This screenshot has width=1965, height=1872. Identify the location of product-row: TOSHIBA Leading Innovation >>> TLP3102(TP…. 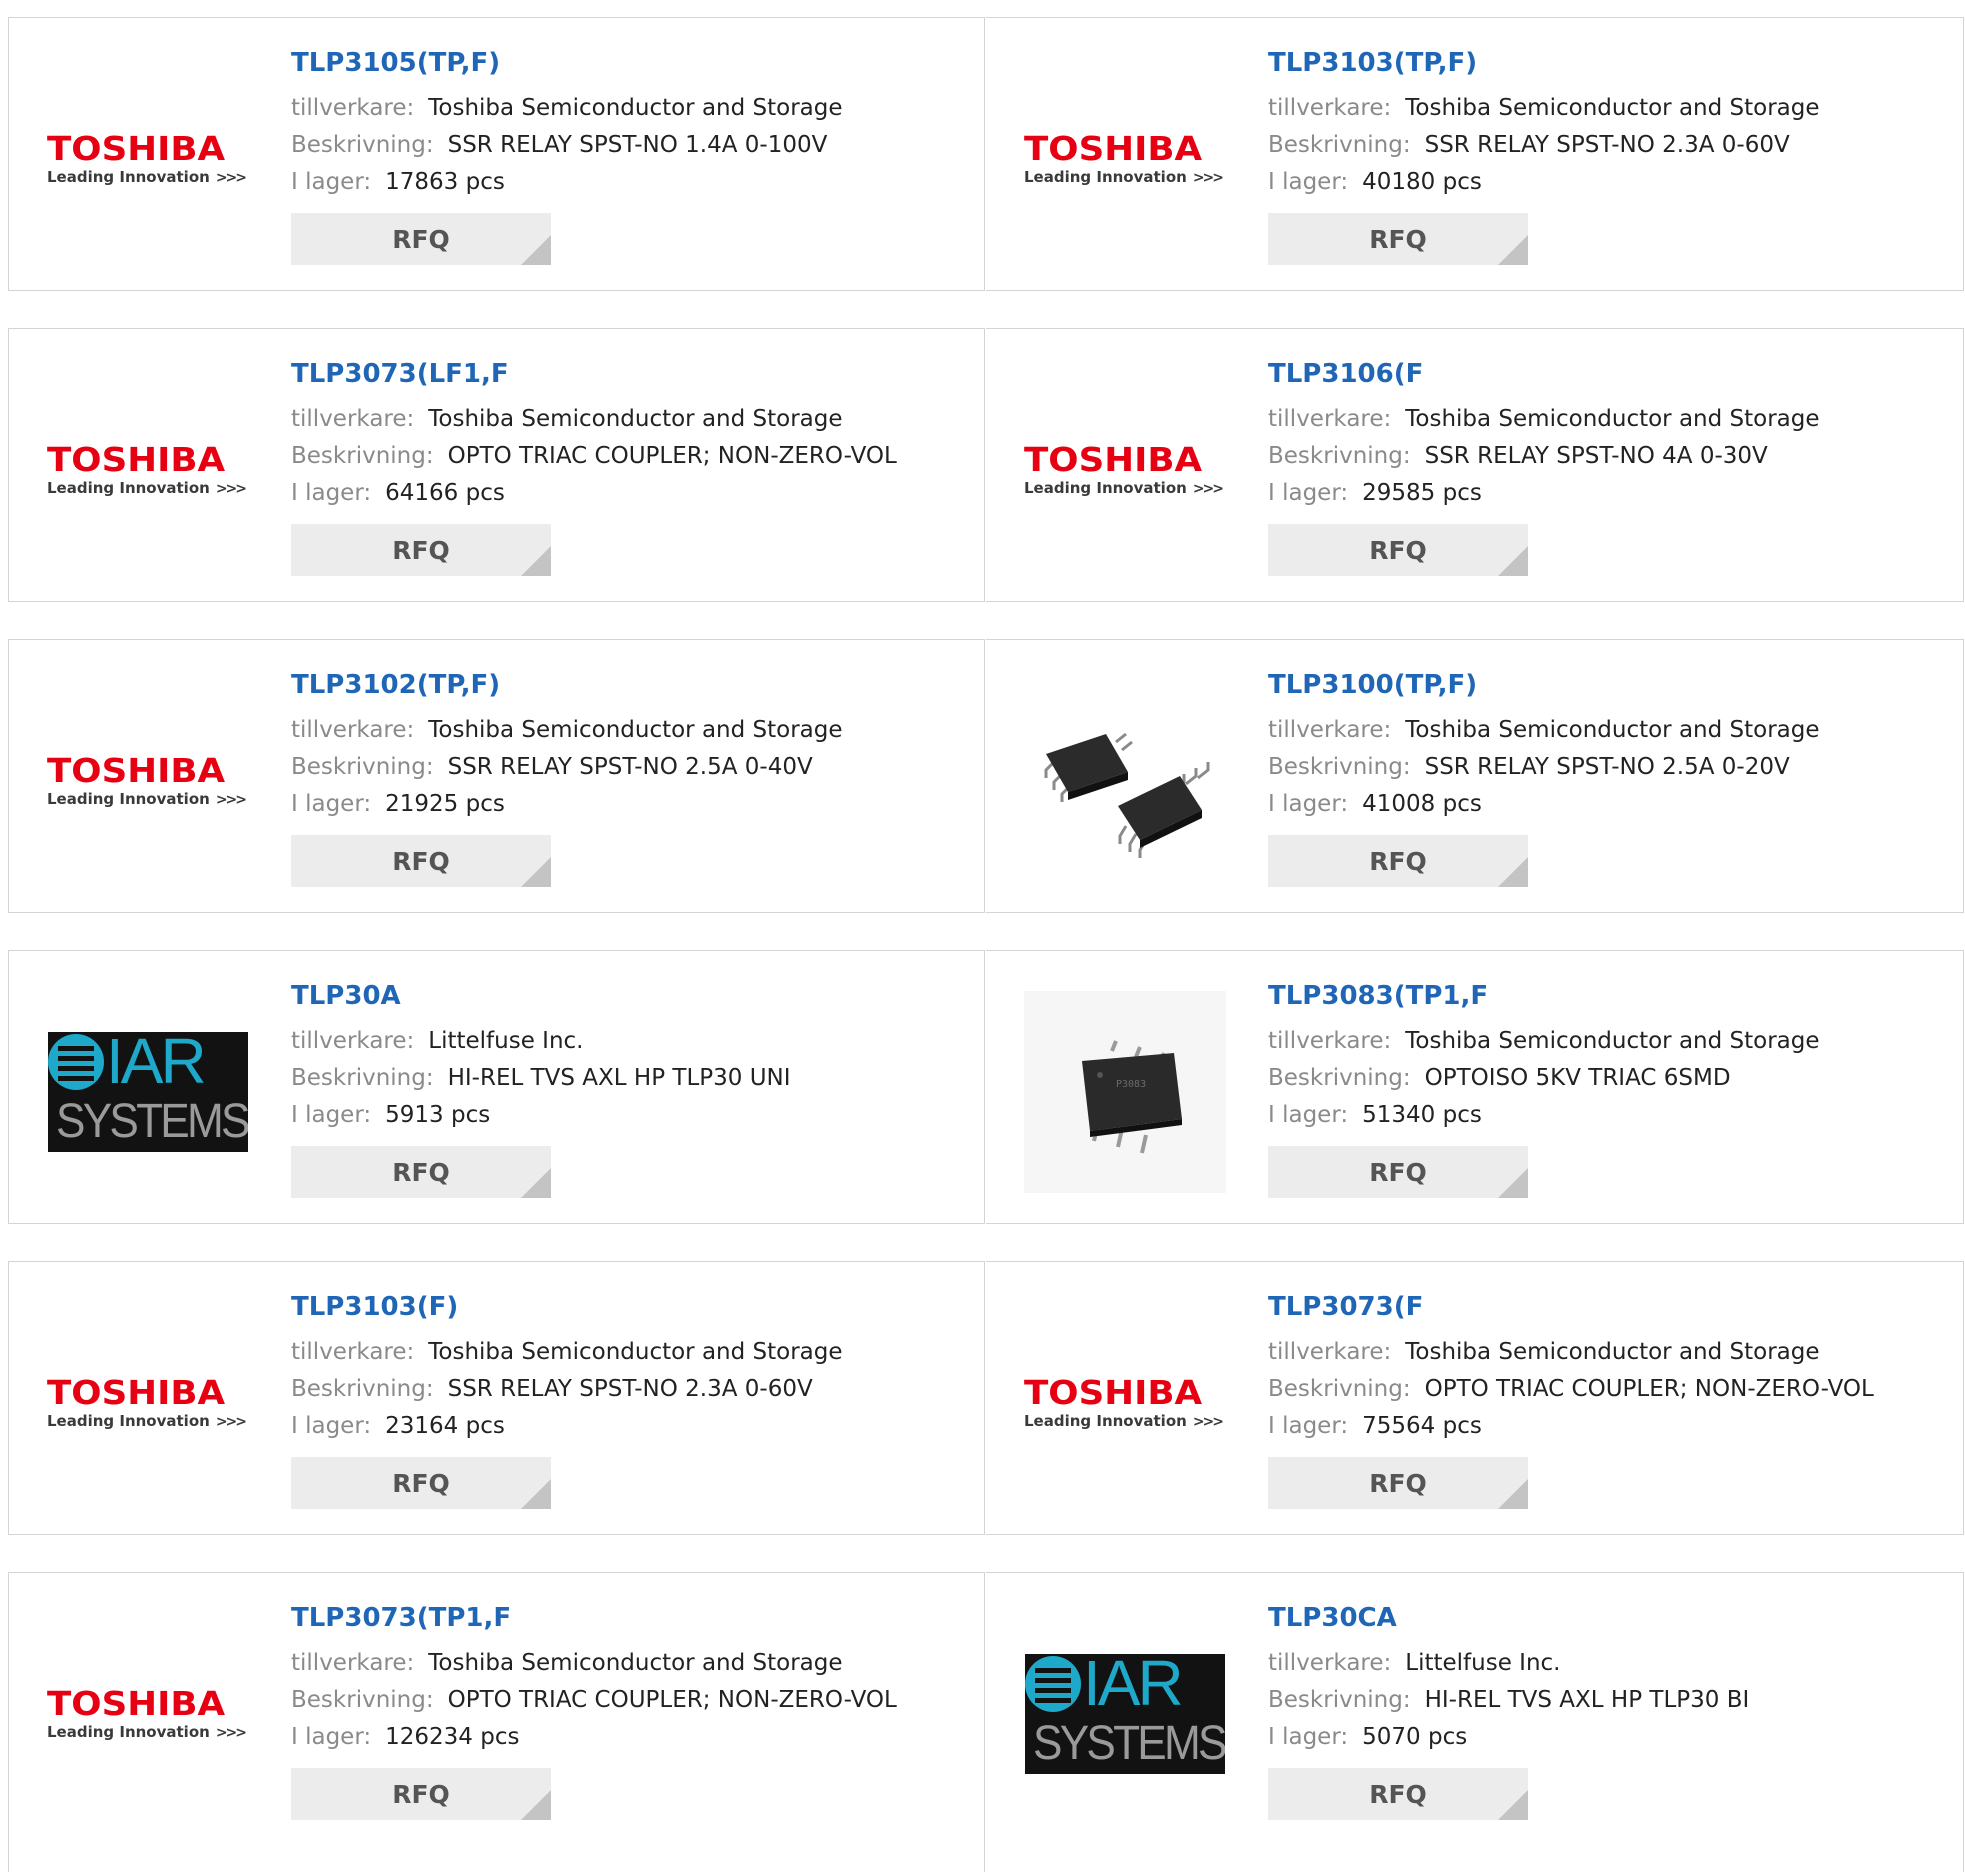
(986, 777).